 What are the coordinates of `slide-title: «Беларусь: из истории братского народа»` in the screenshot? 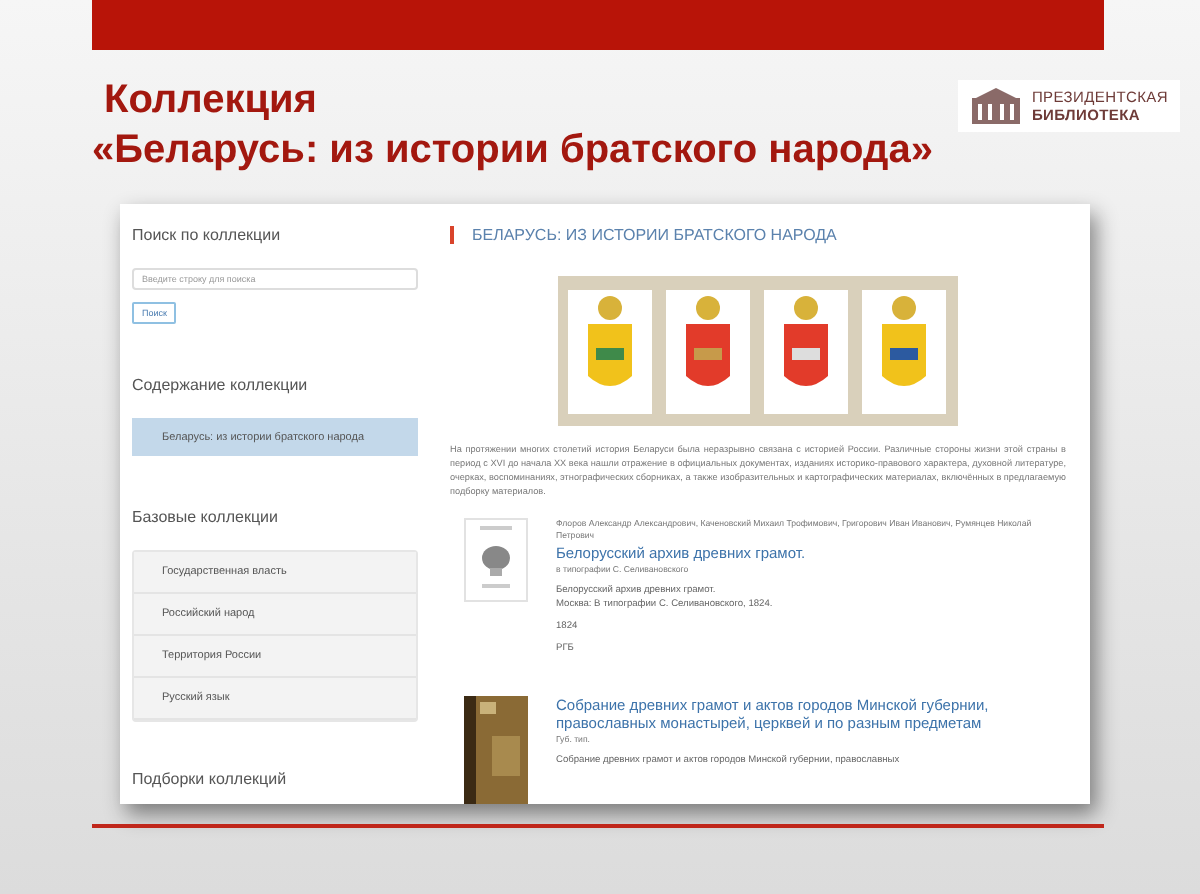 It's located at (512, 151).